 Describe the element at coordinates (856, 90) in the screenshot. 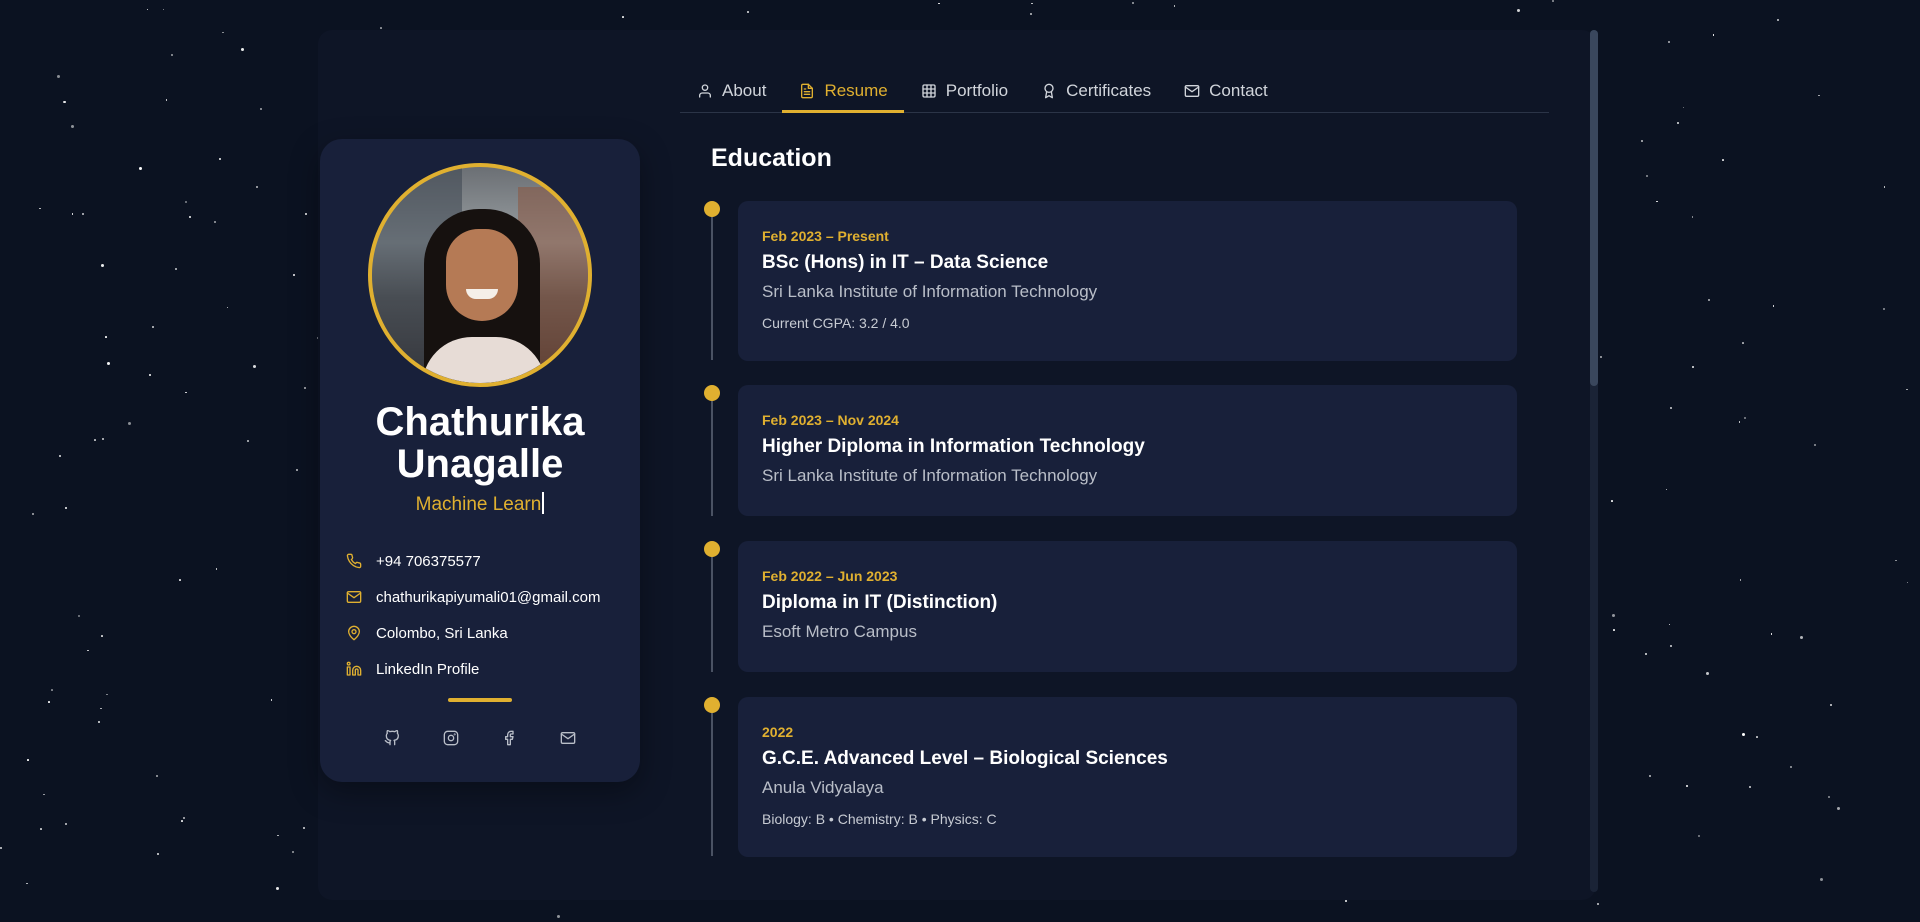

I see `tab-label: Resume` at that location.